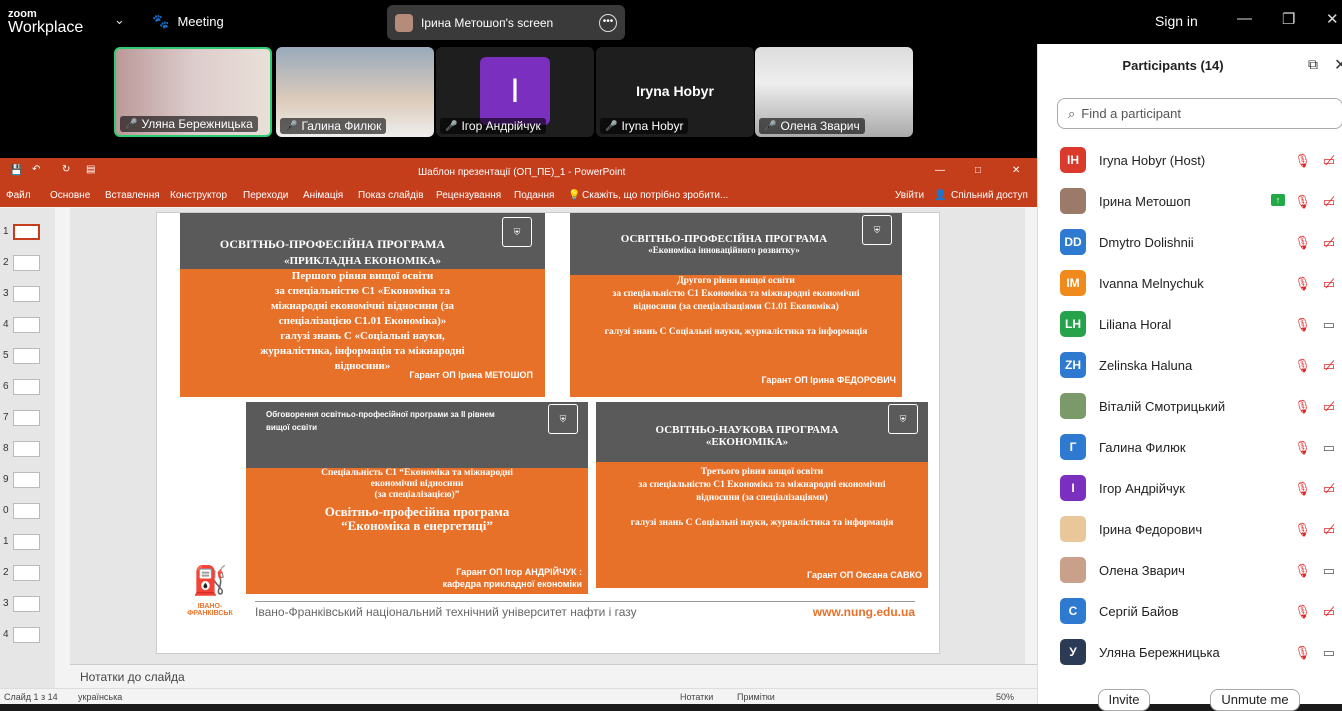  What do you see at coordinates (193, 92) in the screenshot?
I see `video-tile: 🎤 Уляна Бережницька` at bounding box center [193, 92].